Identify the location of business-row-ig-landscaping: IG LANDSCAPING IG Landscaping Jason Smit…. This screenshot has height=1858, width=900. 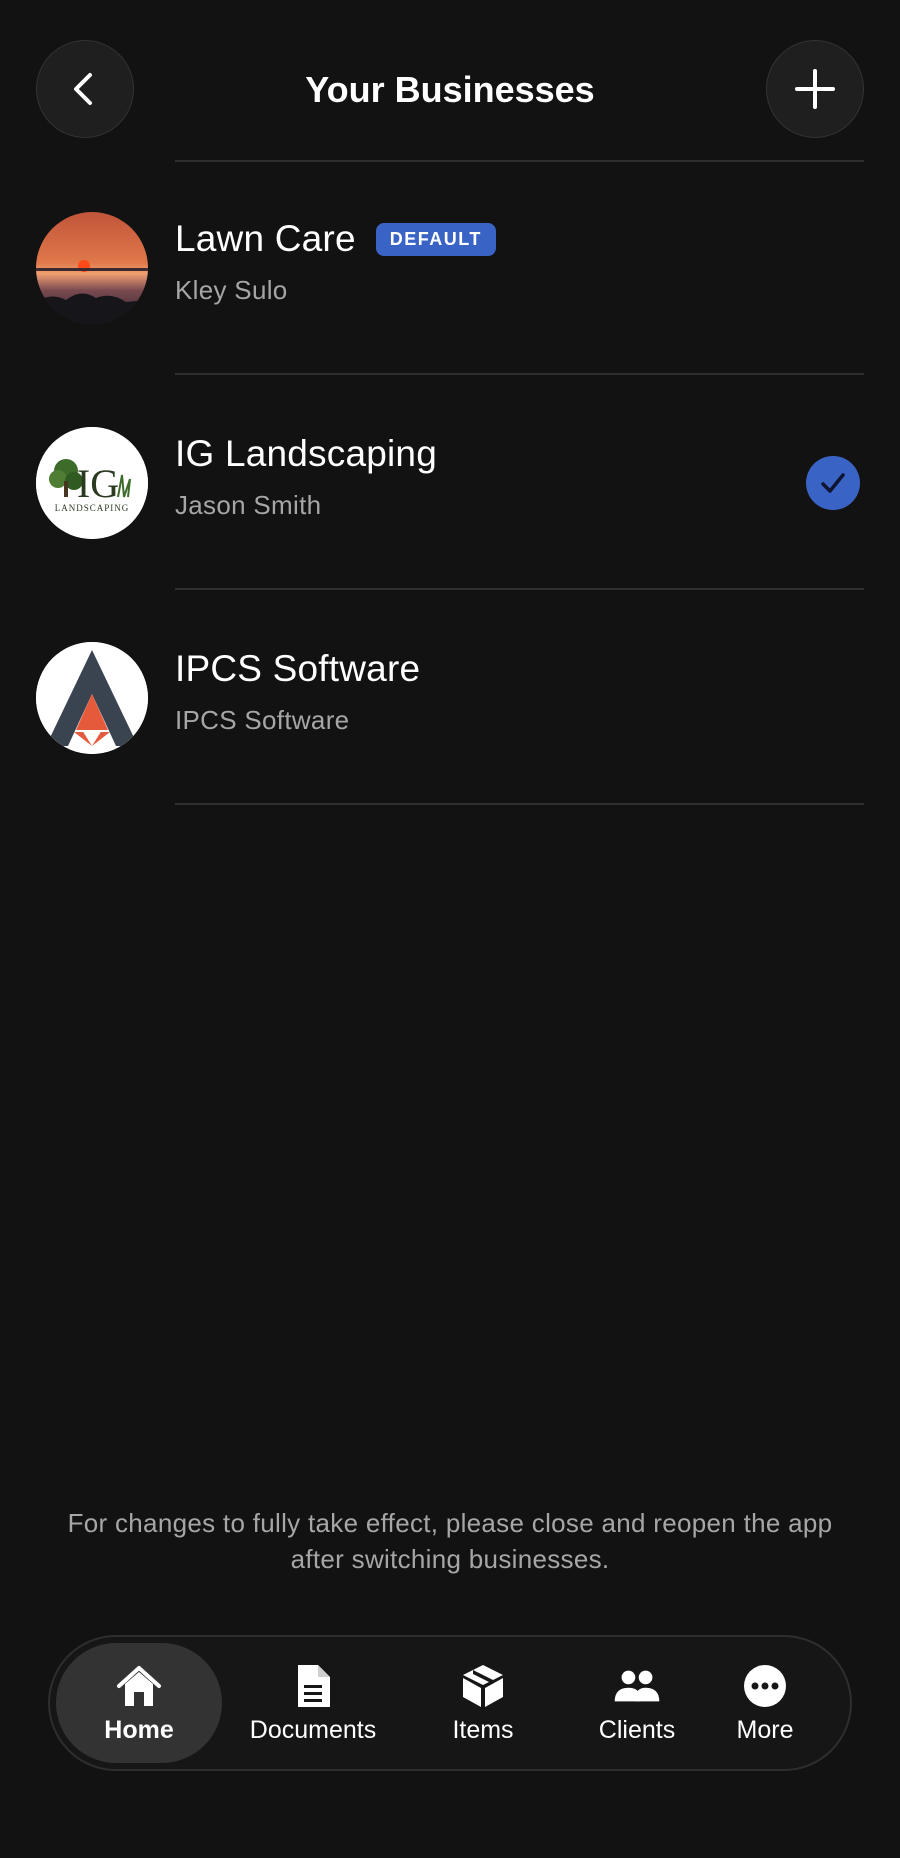
(450, 480).